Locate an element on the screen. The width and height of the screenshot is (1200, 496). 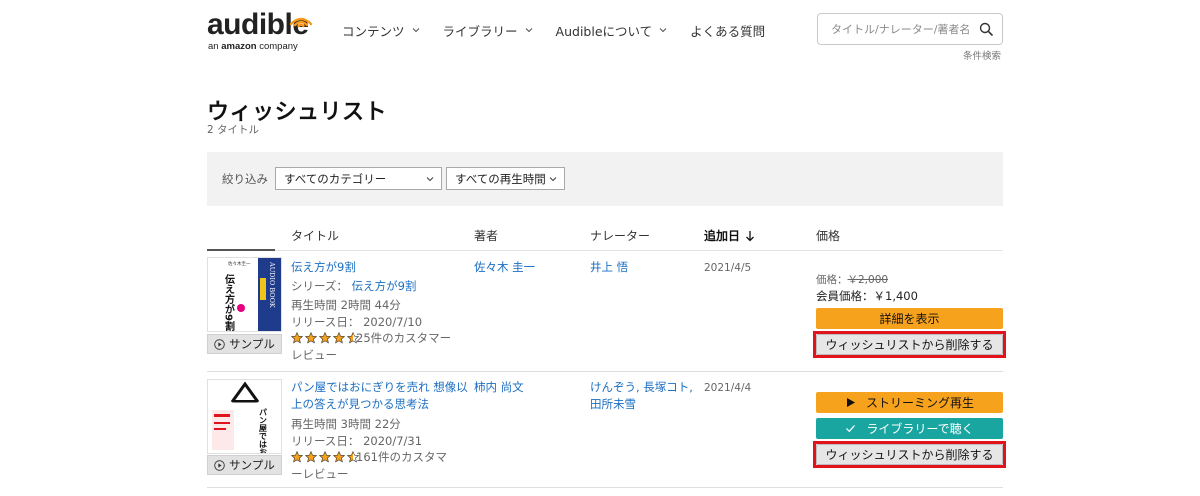
narrator-line2: 田所未雪 is located at coordinates (613, 404).